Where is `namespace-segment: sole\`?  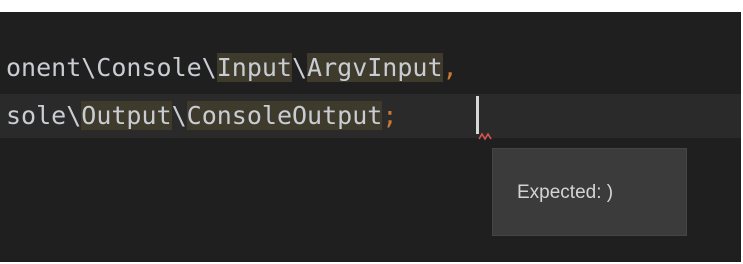 namespace-segment: sole\ is located at coordinates (44, 115).